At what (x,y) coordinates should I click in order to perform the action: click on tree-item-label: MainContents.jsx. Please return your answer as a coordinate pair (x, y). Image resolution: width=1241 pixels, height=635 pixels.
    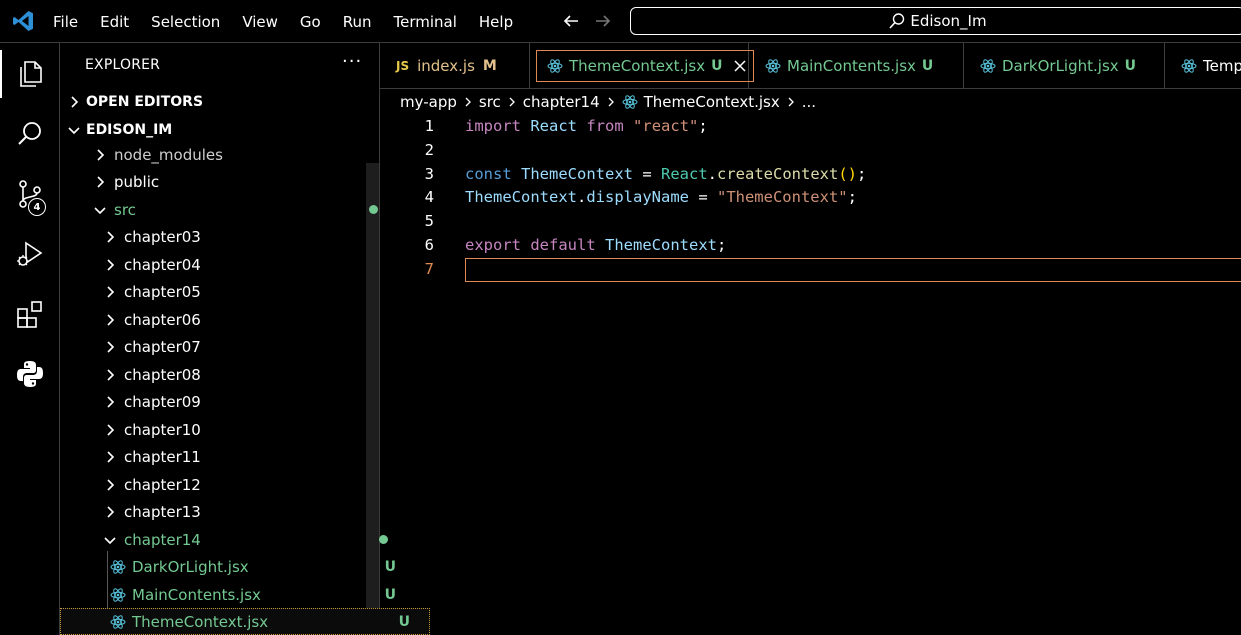
    Looking at the image, I should click on (196, 594).